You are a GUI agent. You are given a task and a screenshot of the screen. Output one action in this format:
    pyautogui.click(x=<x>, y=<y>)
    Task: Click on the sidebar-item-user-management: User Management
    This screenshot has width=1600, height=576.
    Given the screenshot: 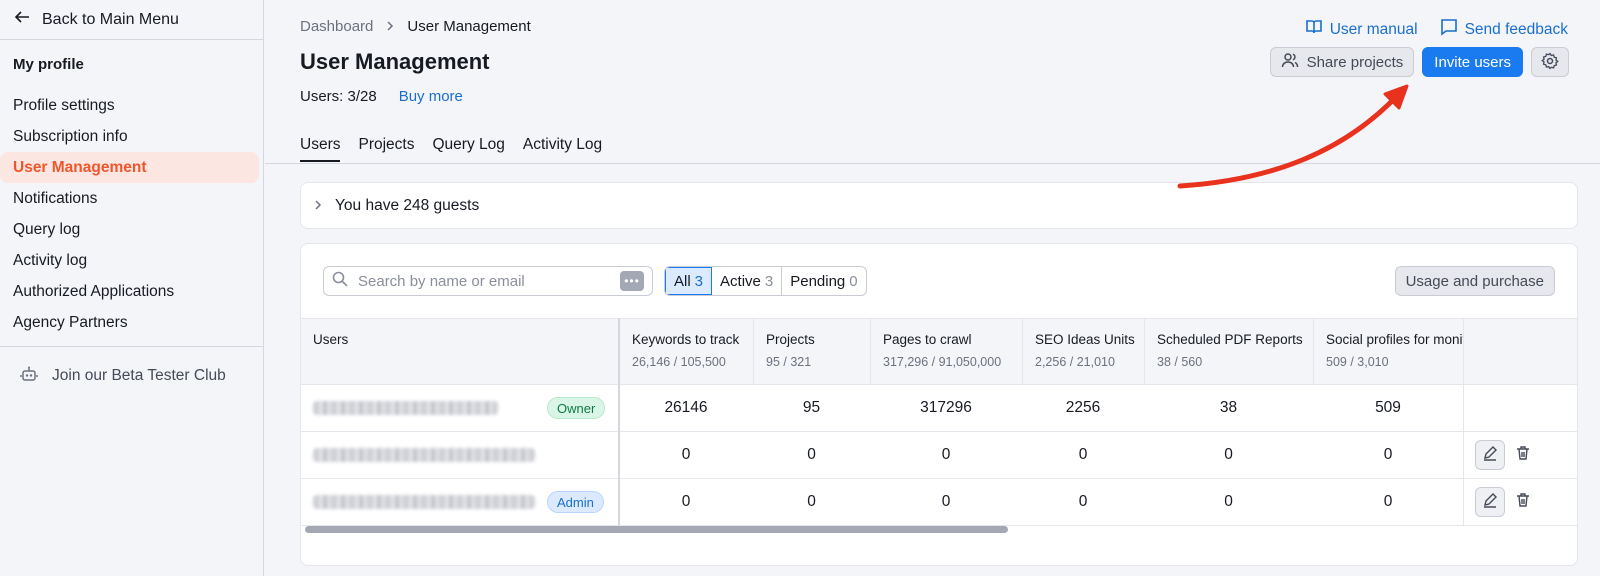 What is the action you would take?
    pyautogui.click(x=129, y=167)
    